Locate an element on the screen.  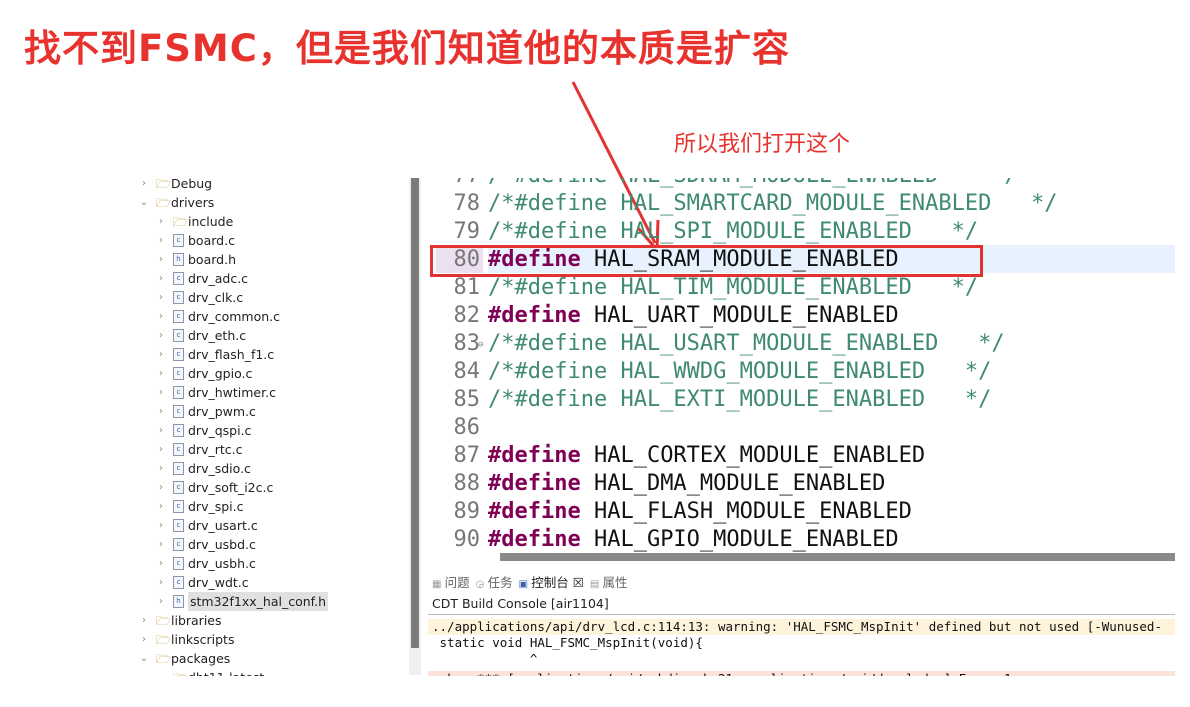
code-line: /*#define HAL_EXTI_MODULE_ENABLED */ is located at coordinates (739, 400).